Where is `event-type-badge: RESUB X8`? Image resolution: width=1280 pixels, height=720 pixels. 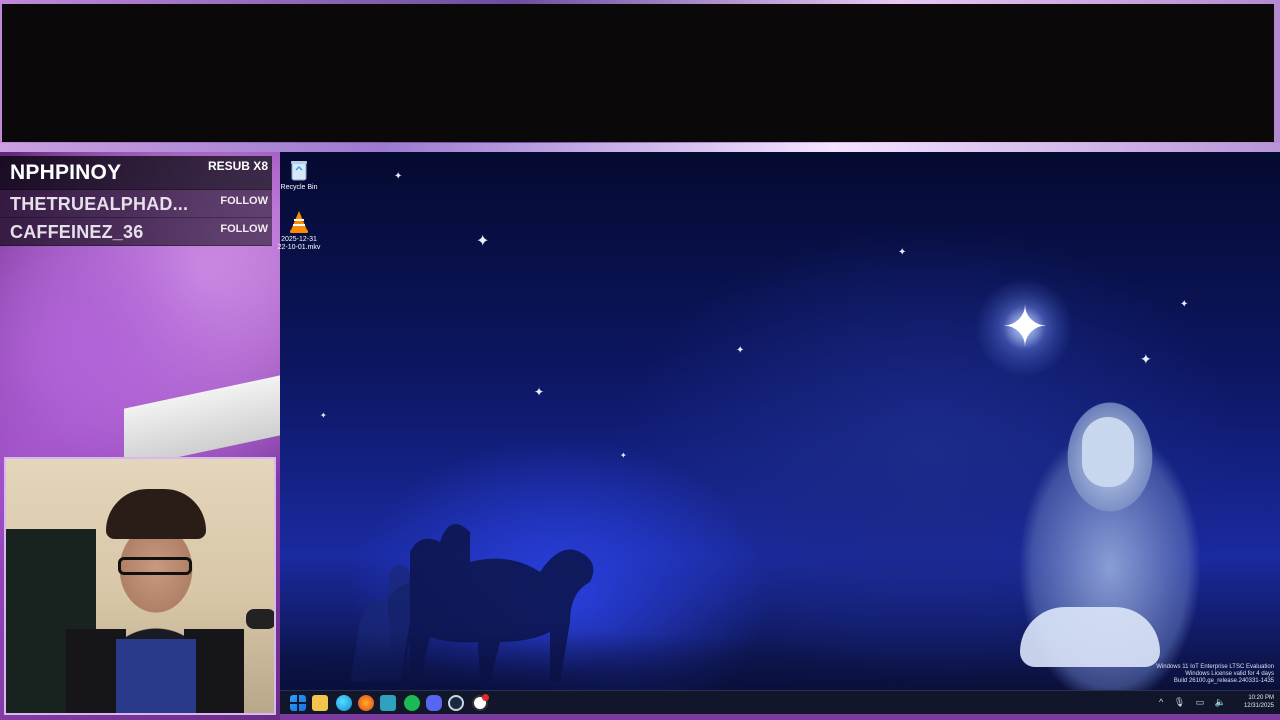
event-type-badge: RESUB X8 is located at coordinates (237, 166).